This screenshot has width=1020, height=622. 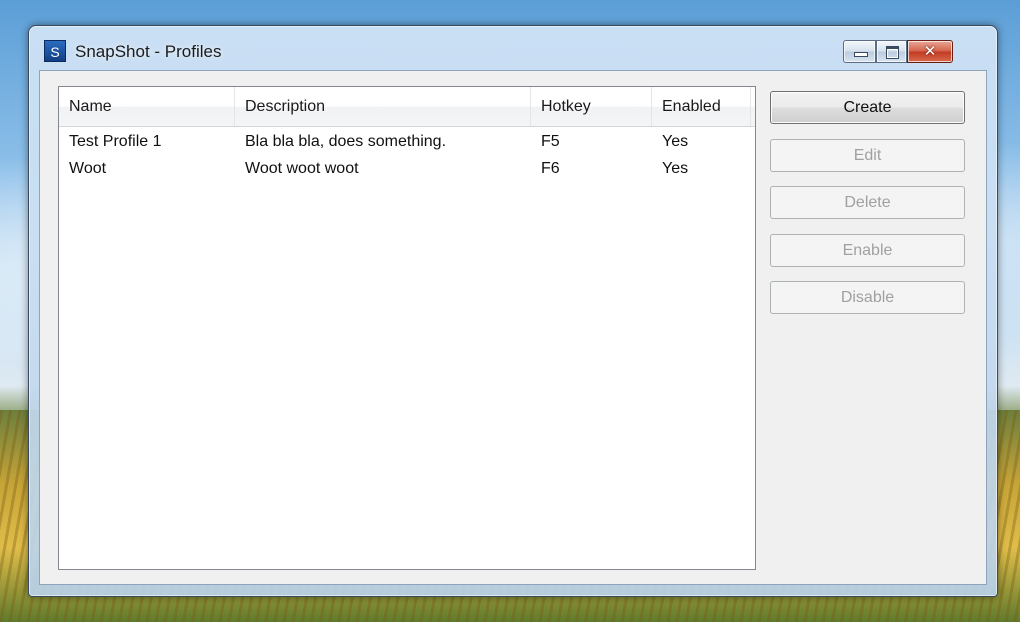 I want to click on profile-name: Test Profile 1, so click(x=115, y=141).